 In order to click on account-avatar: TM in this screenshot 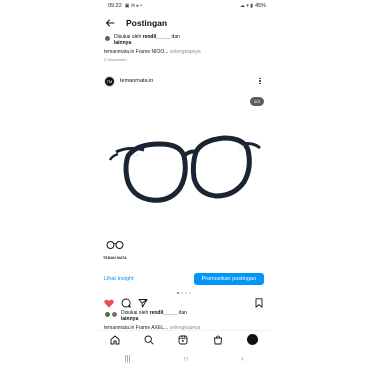, I will do `click(109, 81)`.